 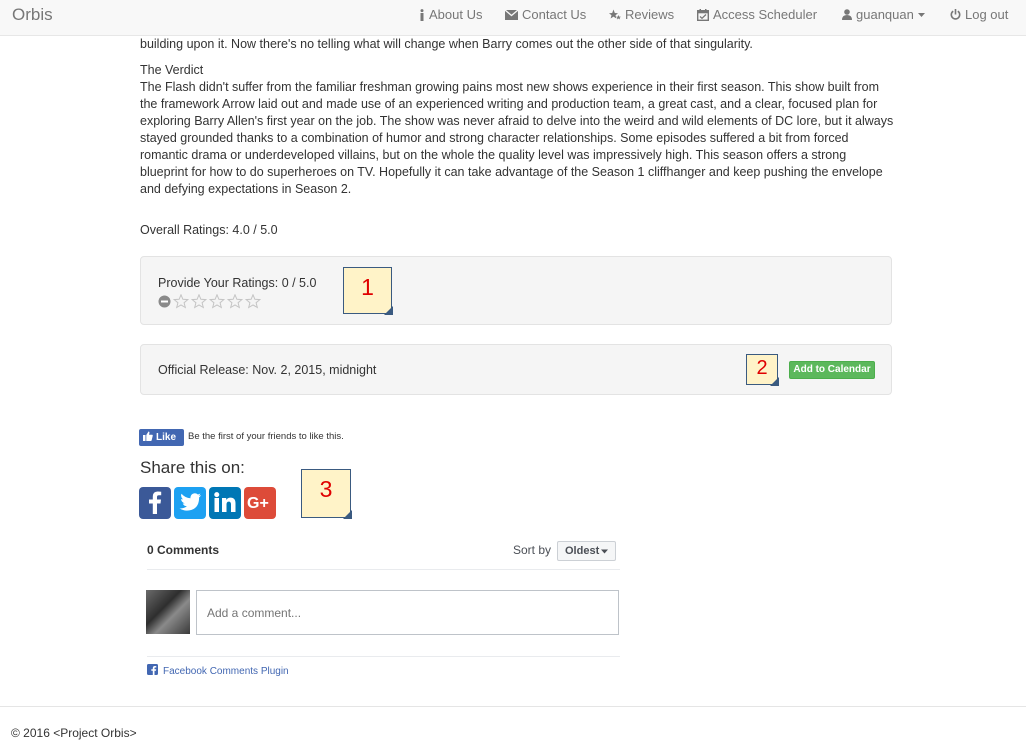 I want to click on callout-number: 2, so click(x=762, y=368).